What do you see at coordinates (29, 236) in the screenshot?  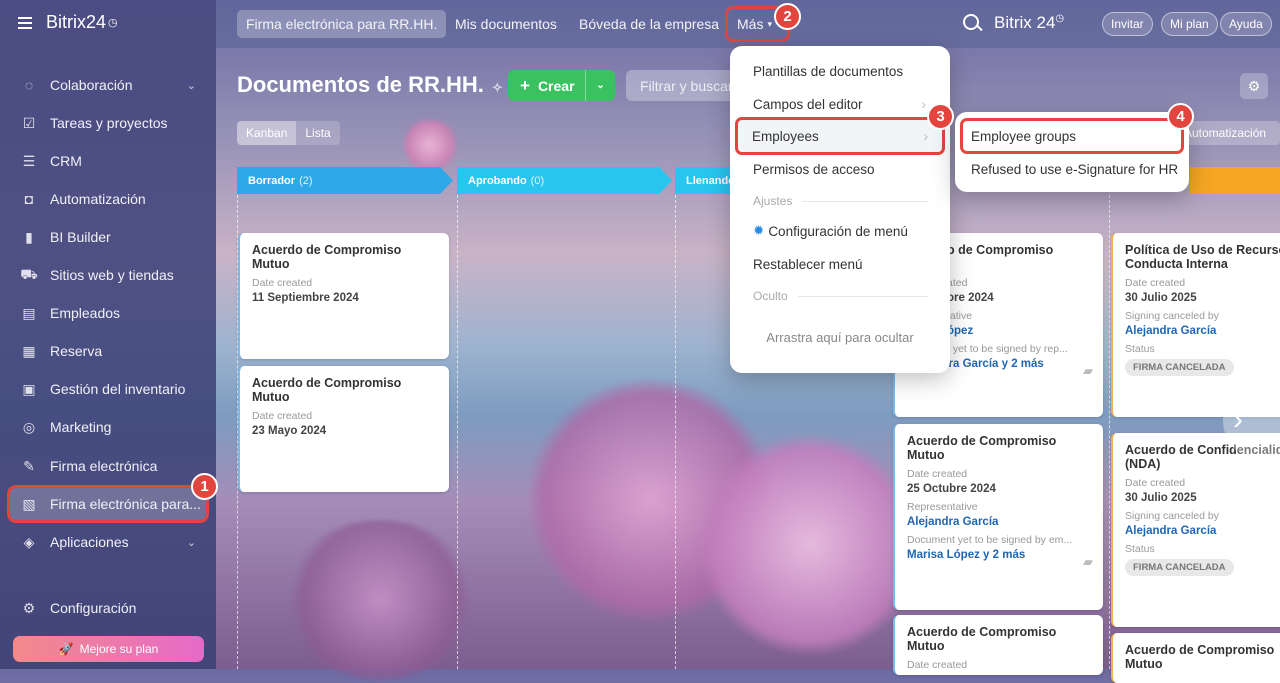 I see `bars-icon: ▮` at bounding box center [29, 236].